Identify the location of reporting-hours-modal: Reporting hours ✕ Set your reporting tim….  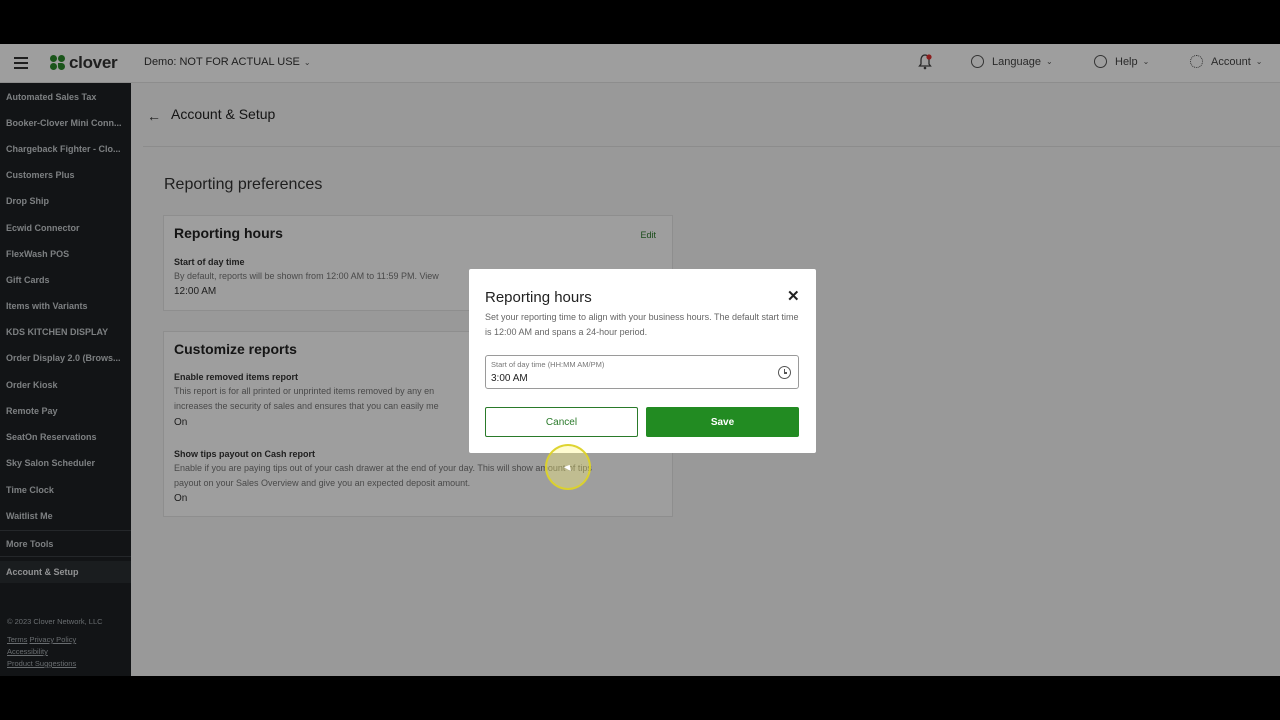
(642, 361).